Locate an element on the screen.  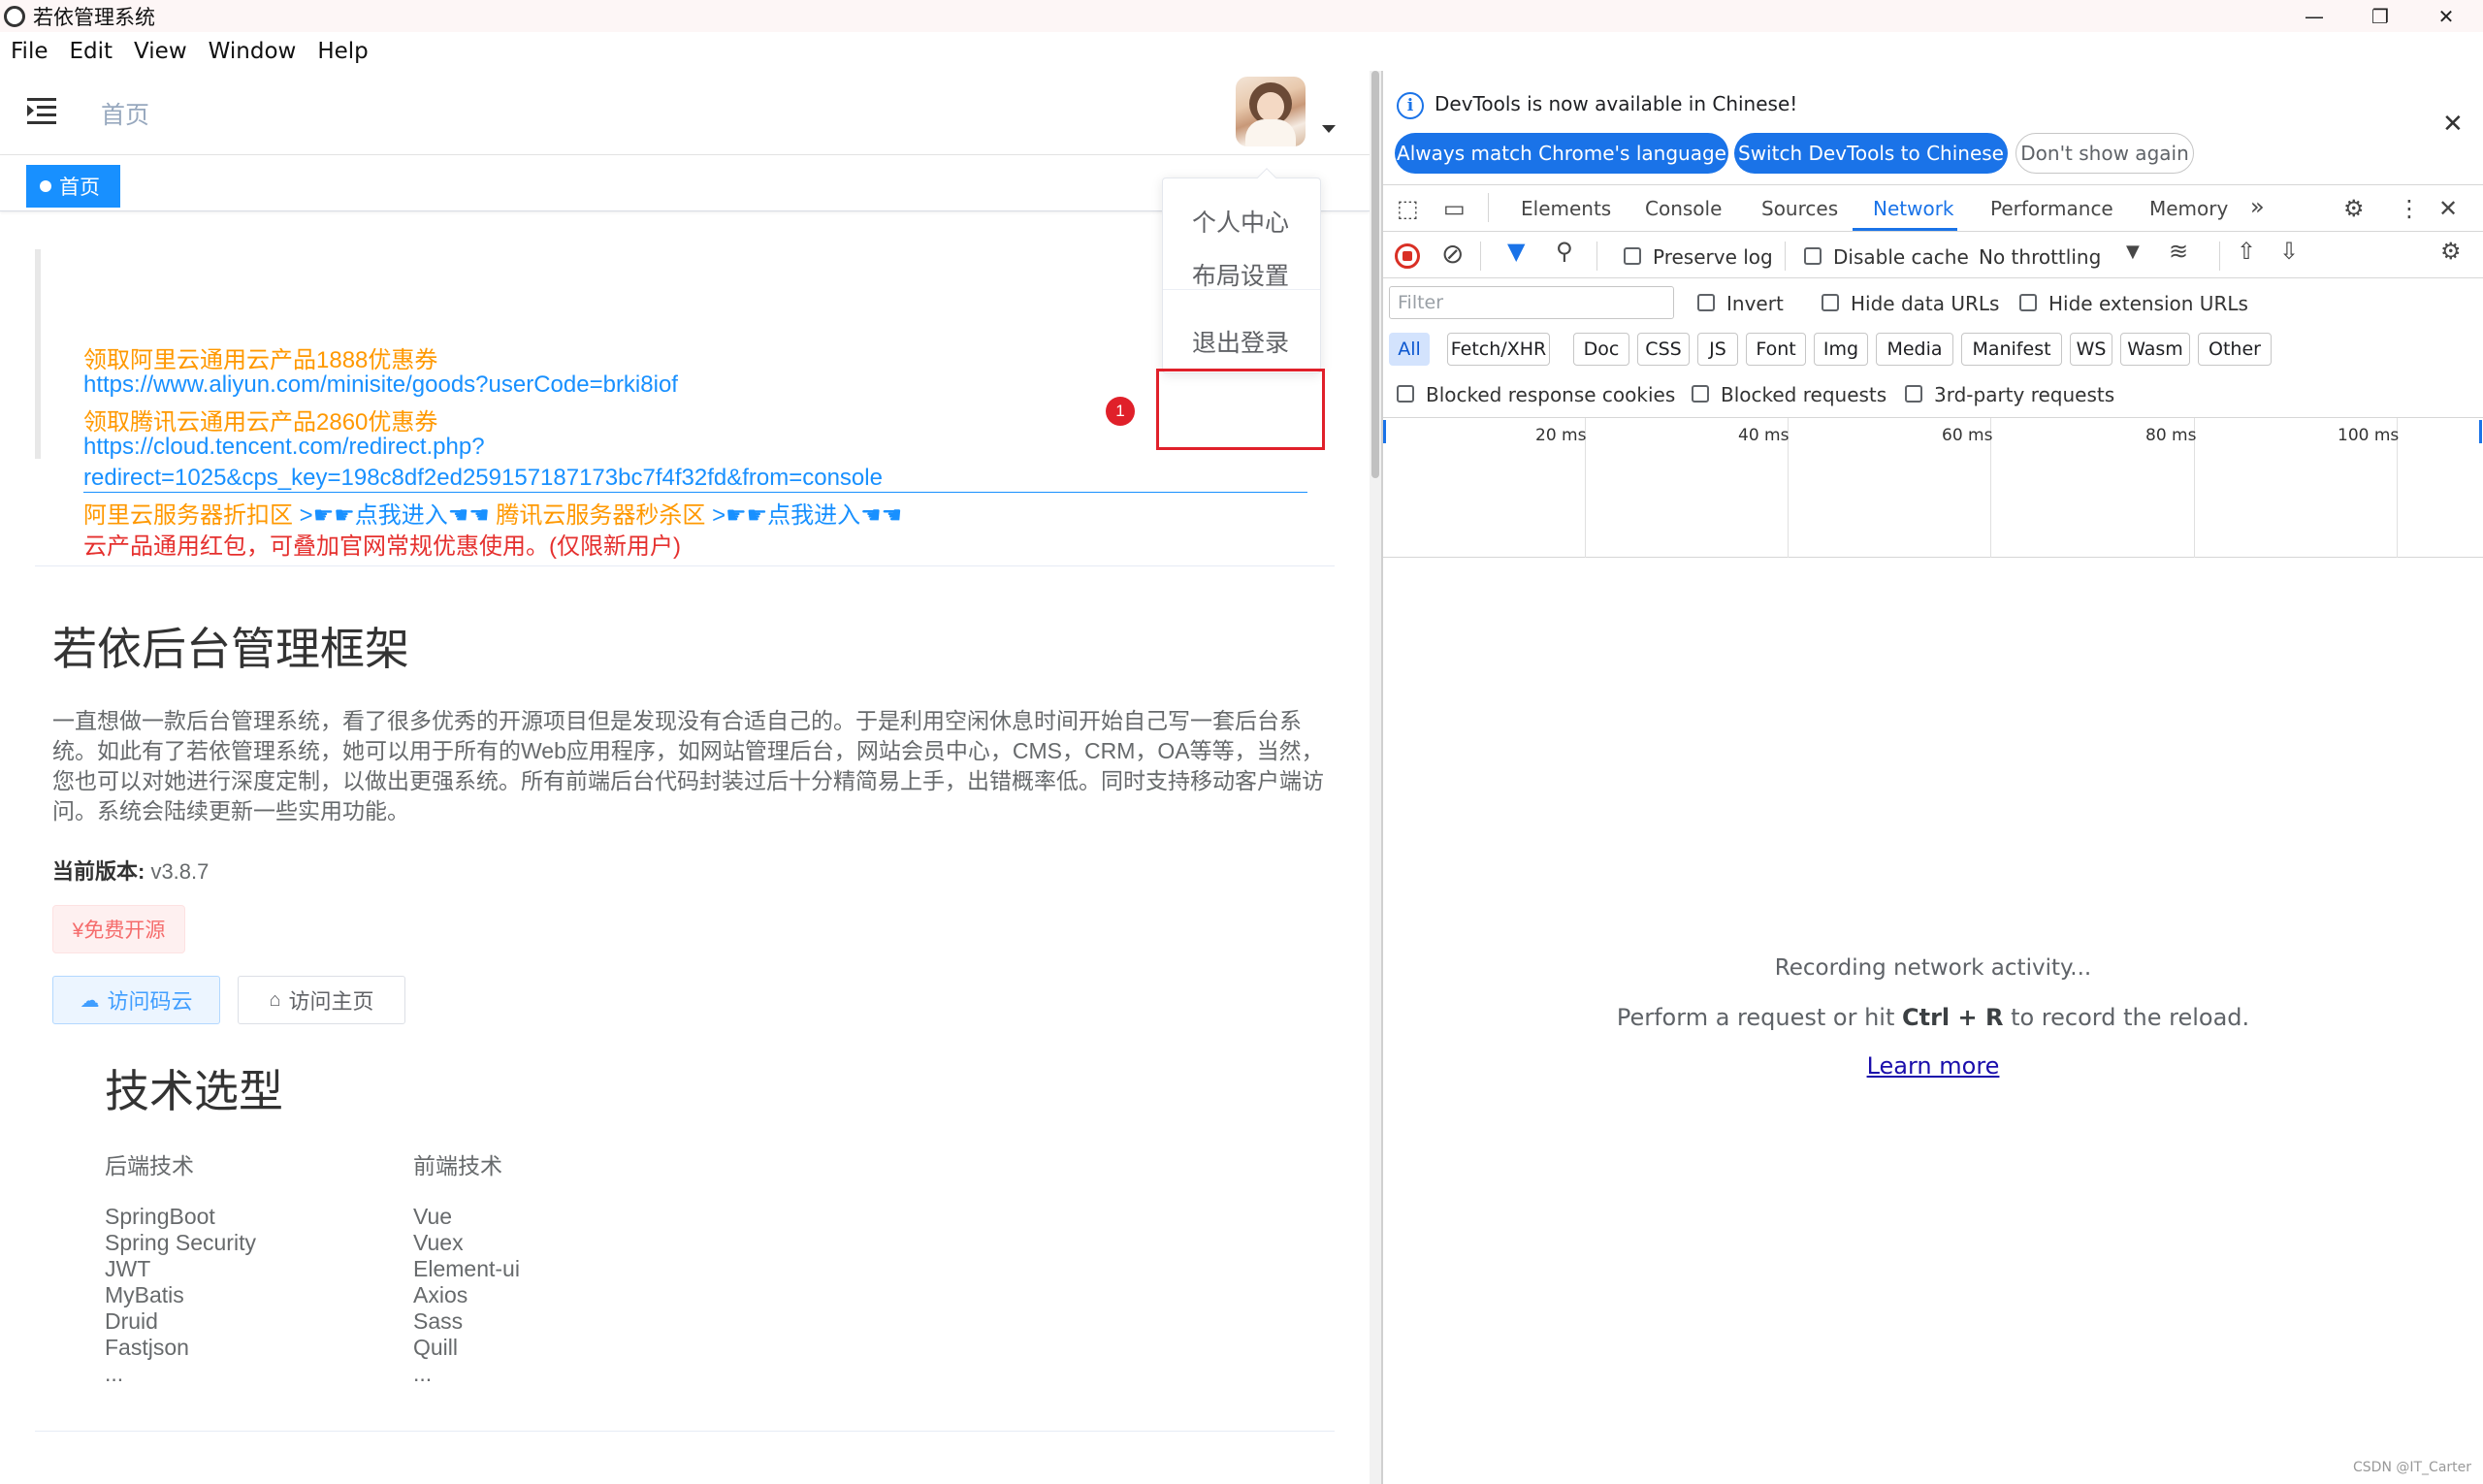
type-fetch-xhr: Fetch/XHR is located at coordinates (1498, 349).